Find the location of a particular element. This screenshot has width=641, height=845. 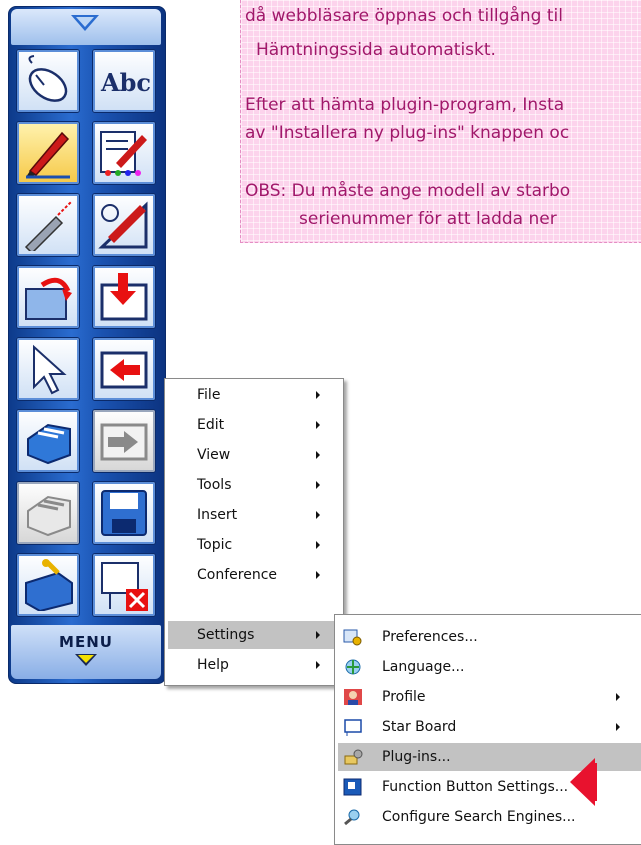

save-button is located at coordinates (124, 513).